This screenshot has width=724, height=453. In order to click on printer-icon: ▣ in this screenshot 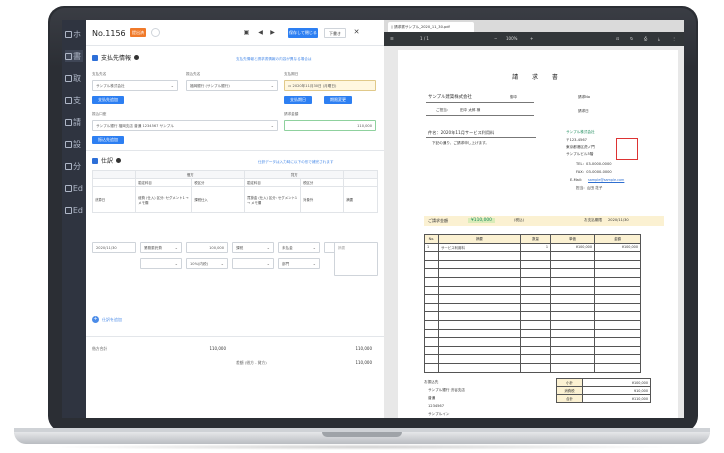, I will do `click(246, 32)`.